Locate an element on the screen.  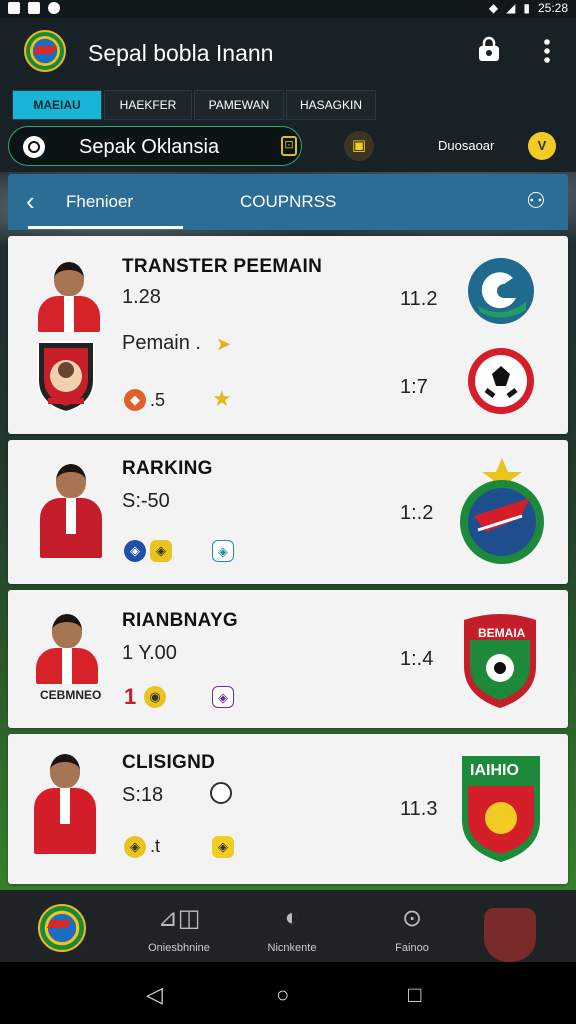
nav-item-4: ⊙ Fainoo is located at coordinates (412, 926).